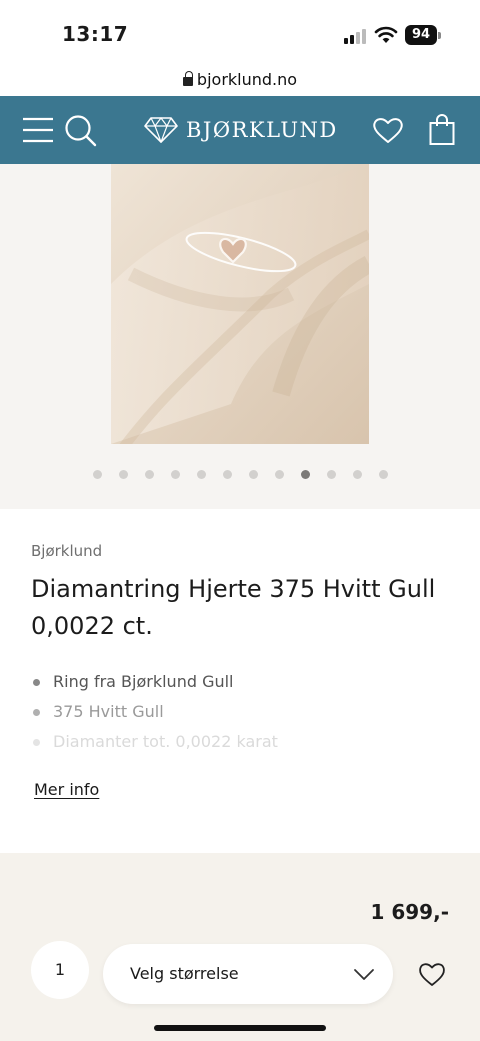 The height and width of the screenshot is (1041, 480). What do you see at coordinates (357, 36) in the screenshot?
I see `signal-icon` at bounding box center [357, 36].